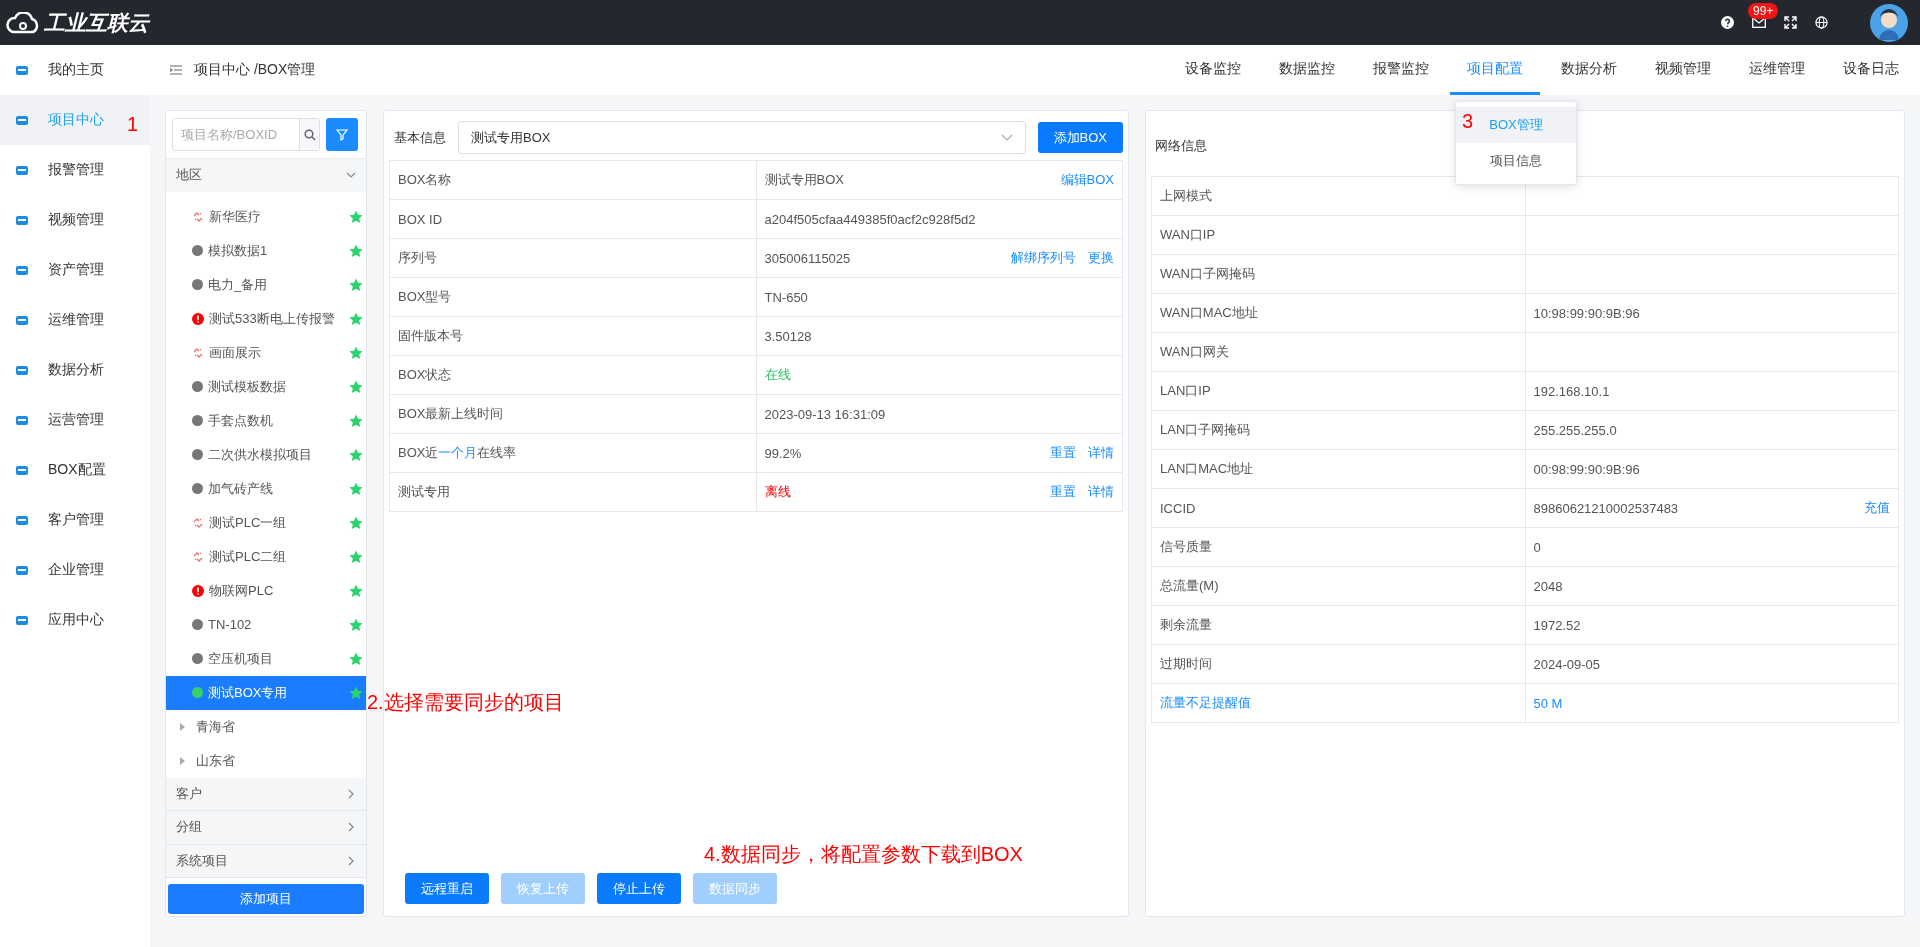 Image resolution: width=1920 pixels, height=947 pixels. What do you see at coordinates (309, 134) in the screenshot?
I see `search-icon` at bounding box center [309, 134].